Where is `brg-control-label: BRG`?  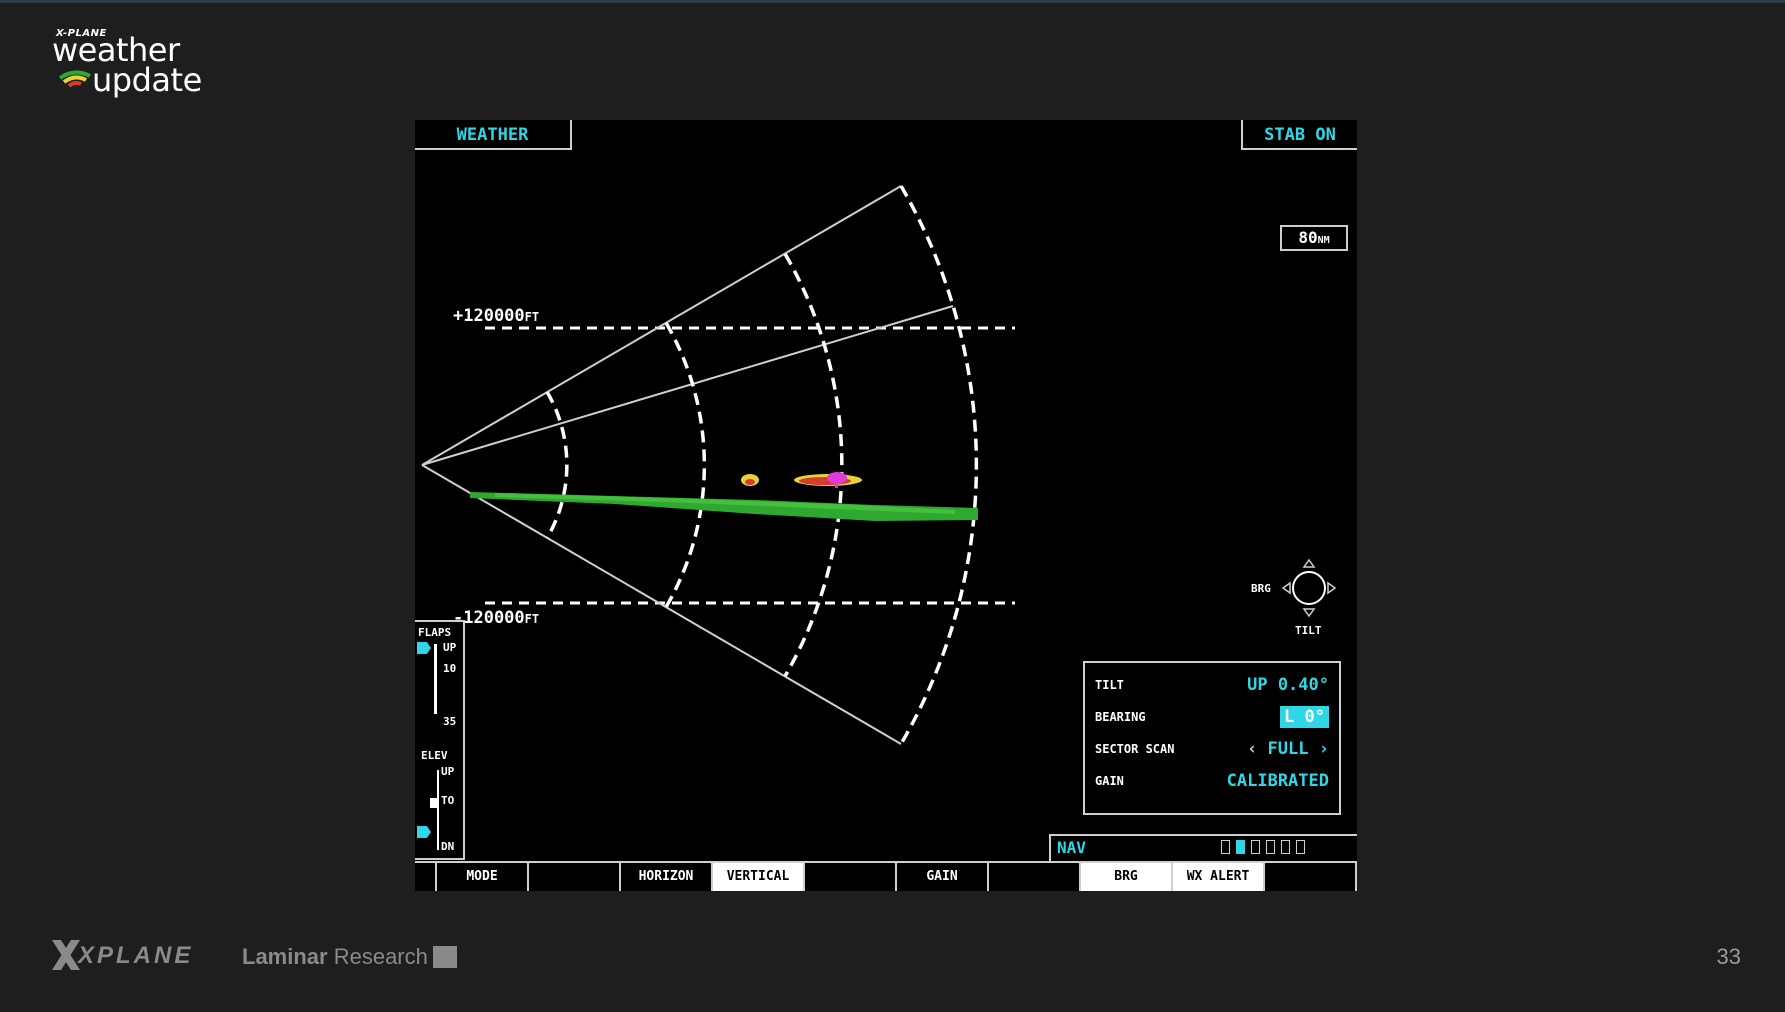 brg-control-label: BRG is located at coordinates (1261, 588).